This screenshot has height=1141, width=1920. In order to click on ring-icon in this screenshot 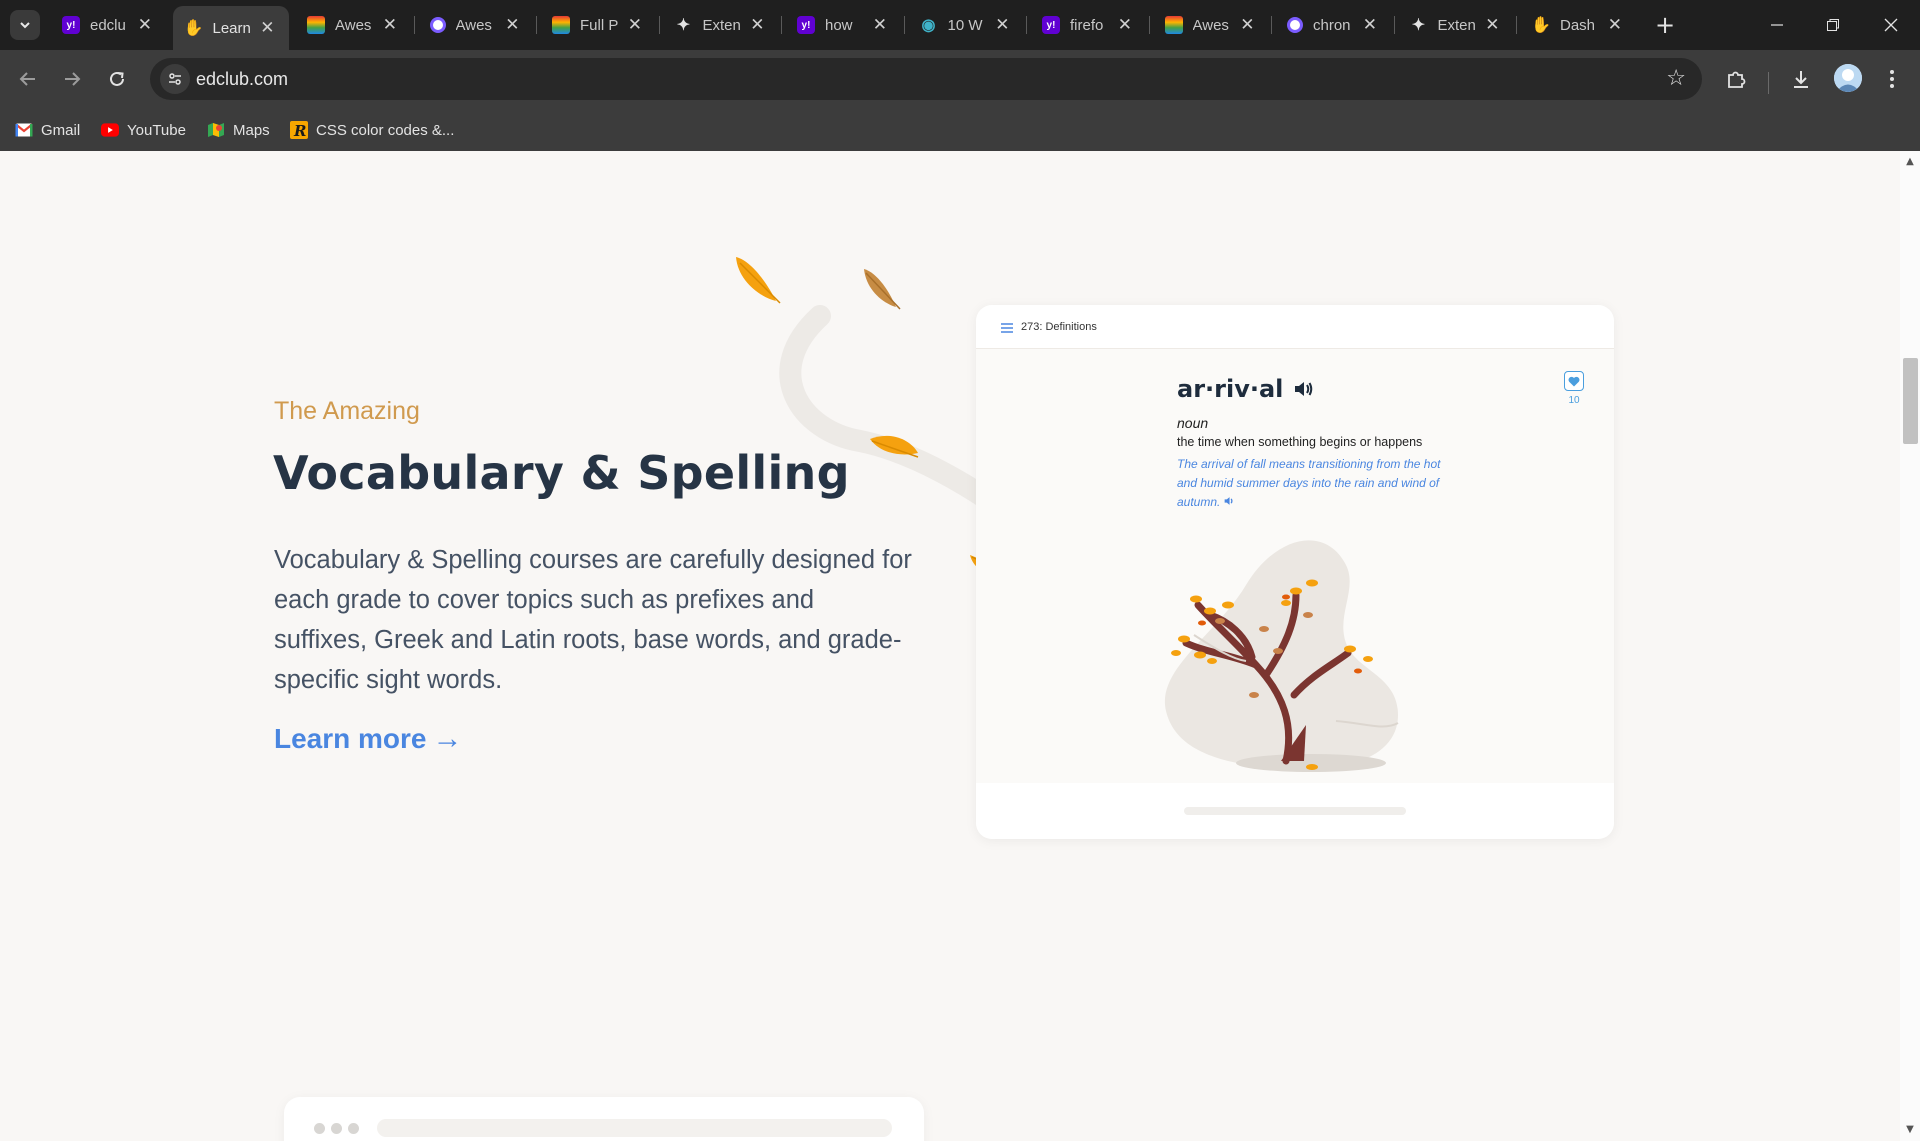, I will do `click(1295, 25)`.